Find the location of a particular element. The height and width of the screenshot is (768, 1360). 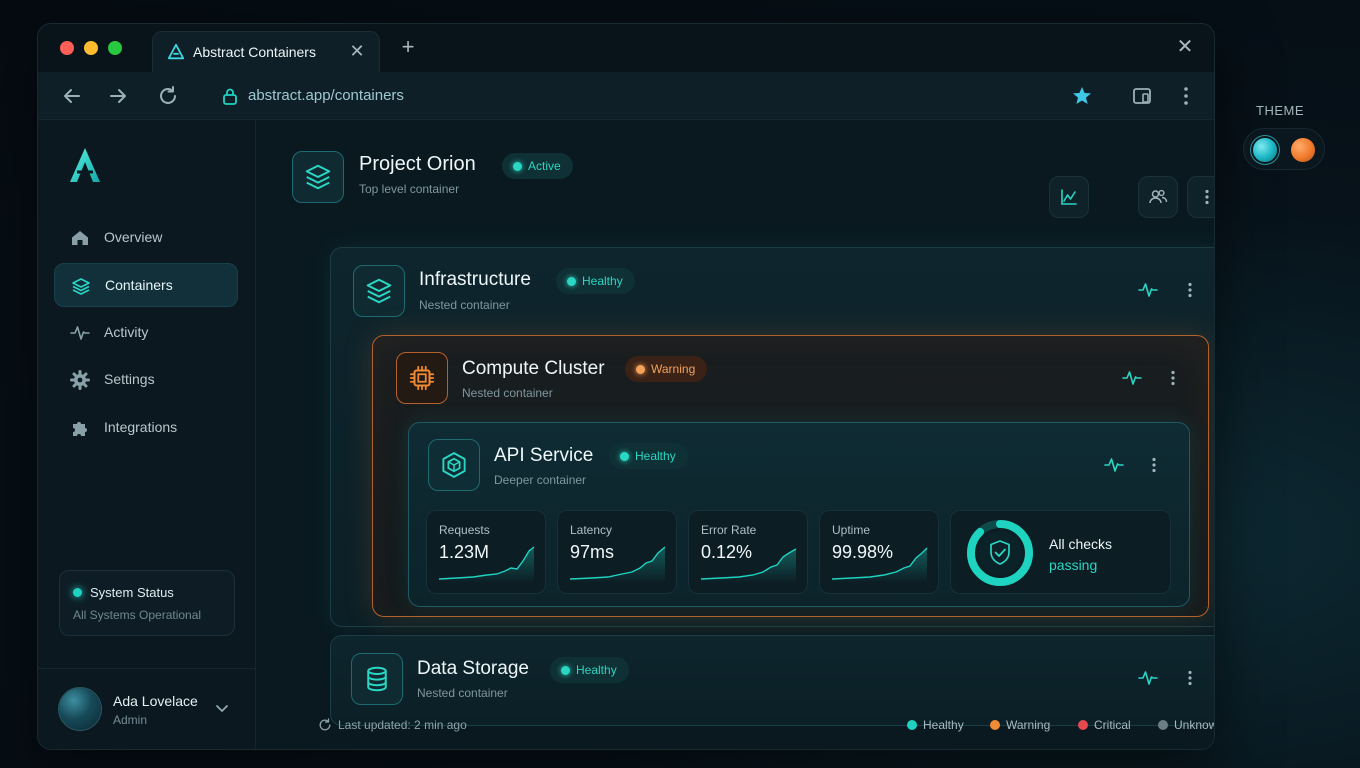

sidebar-item-settings: Settings is located at coordinates (146, 380).